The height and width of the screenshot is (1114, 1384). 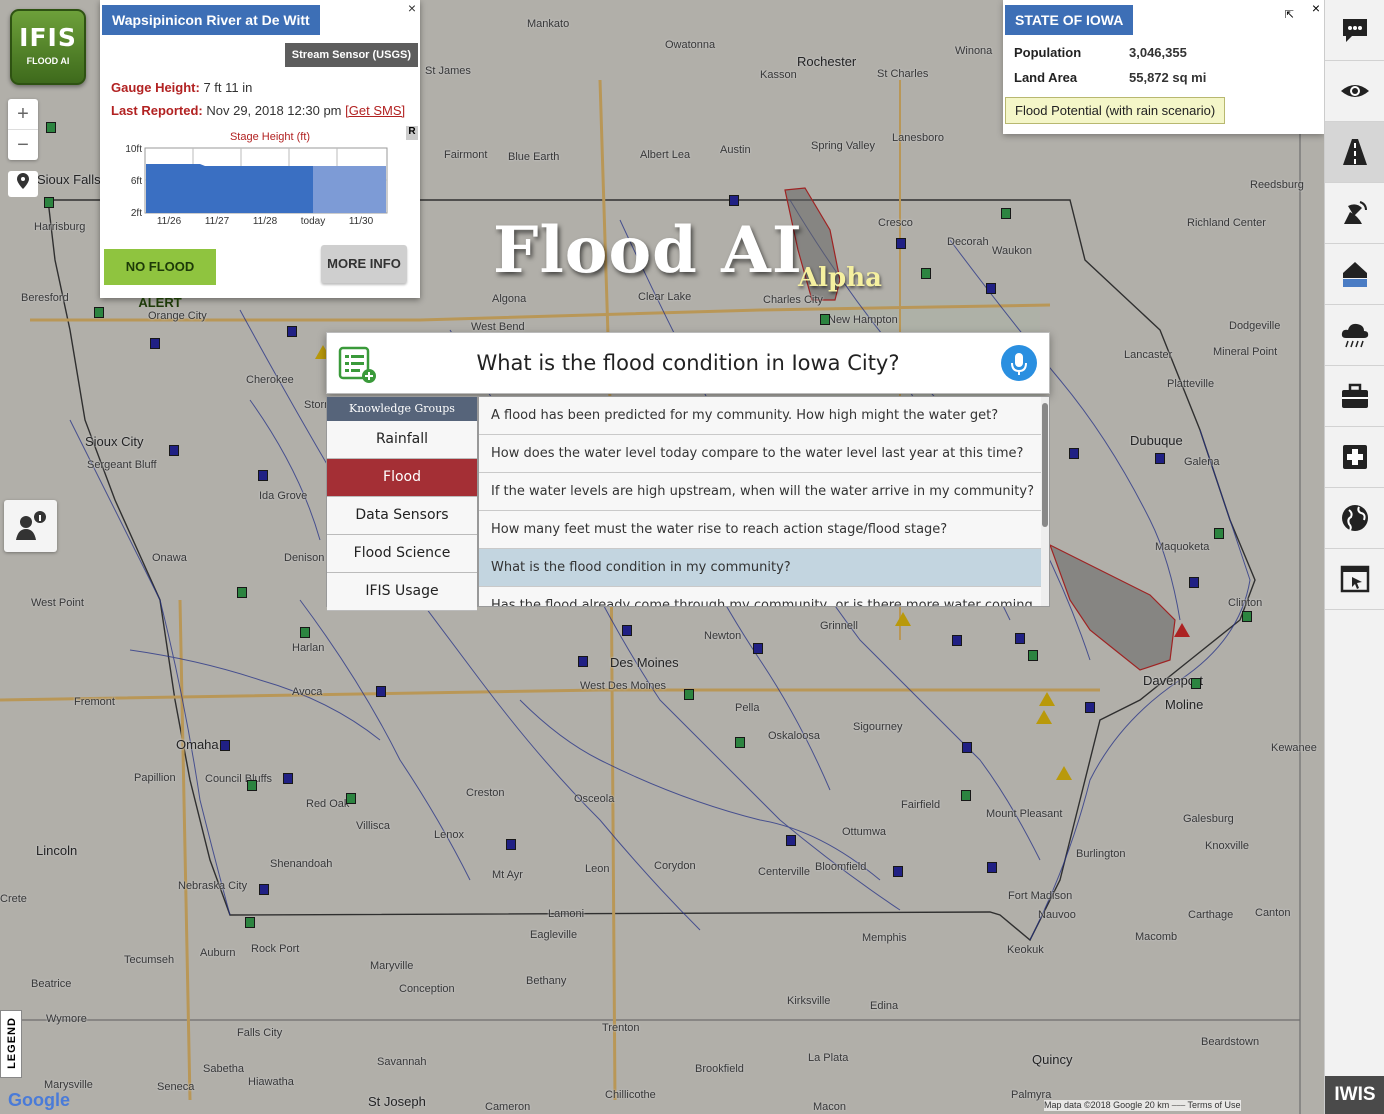 I want to click on last-reported-value: Nov 29, 2018 12:30 pm, so click(x=274, y=110).